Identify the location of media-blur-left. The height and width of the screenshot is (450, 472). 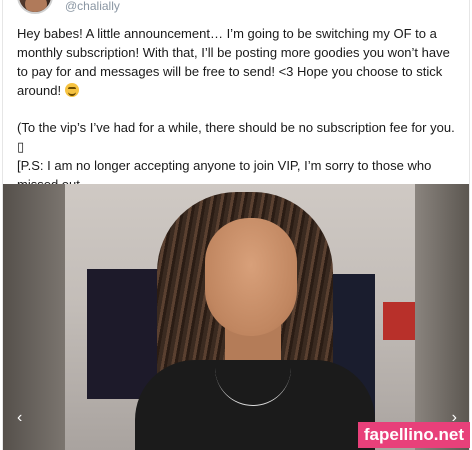
(34, 317).